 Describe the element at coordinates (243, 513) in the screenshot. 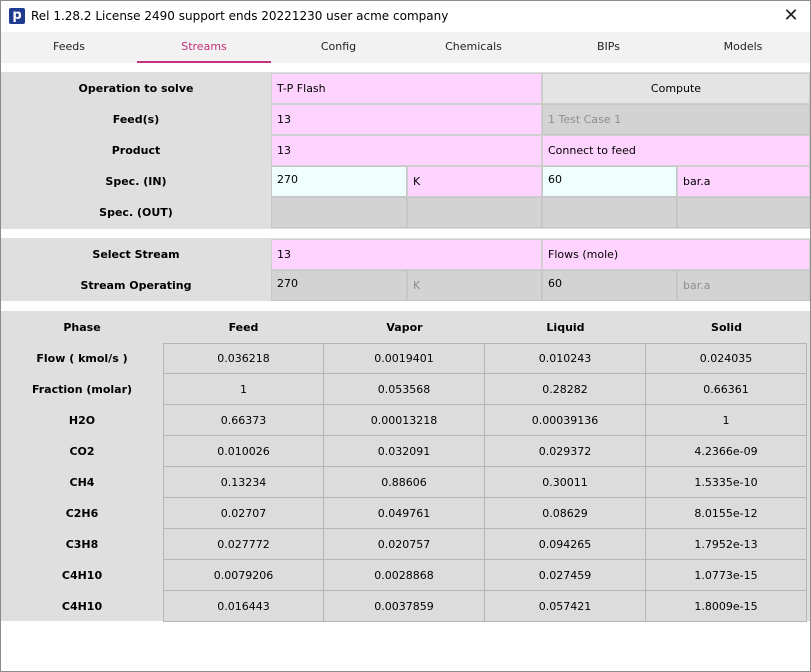

I see `table-cell: 0.02707` at that location.